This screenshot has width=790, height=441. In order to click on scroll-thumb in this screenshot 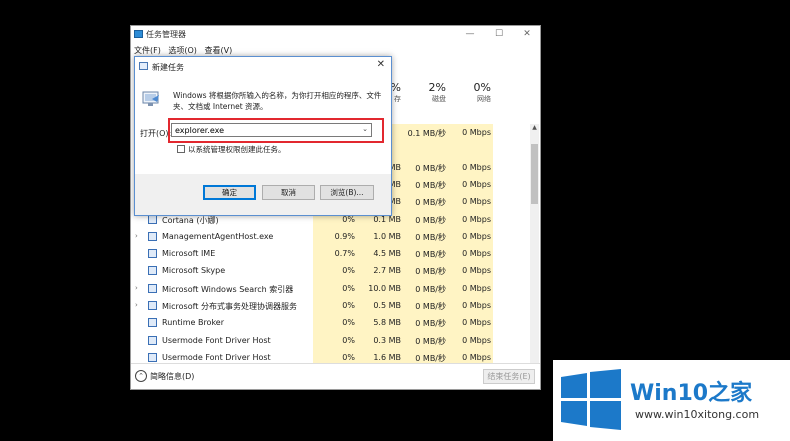, I will do `click(534, 174)`.